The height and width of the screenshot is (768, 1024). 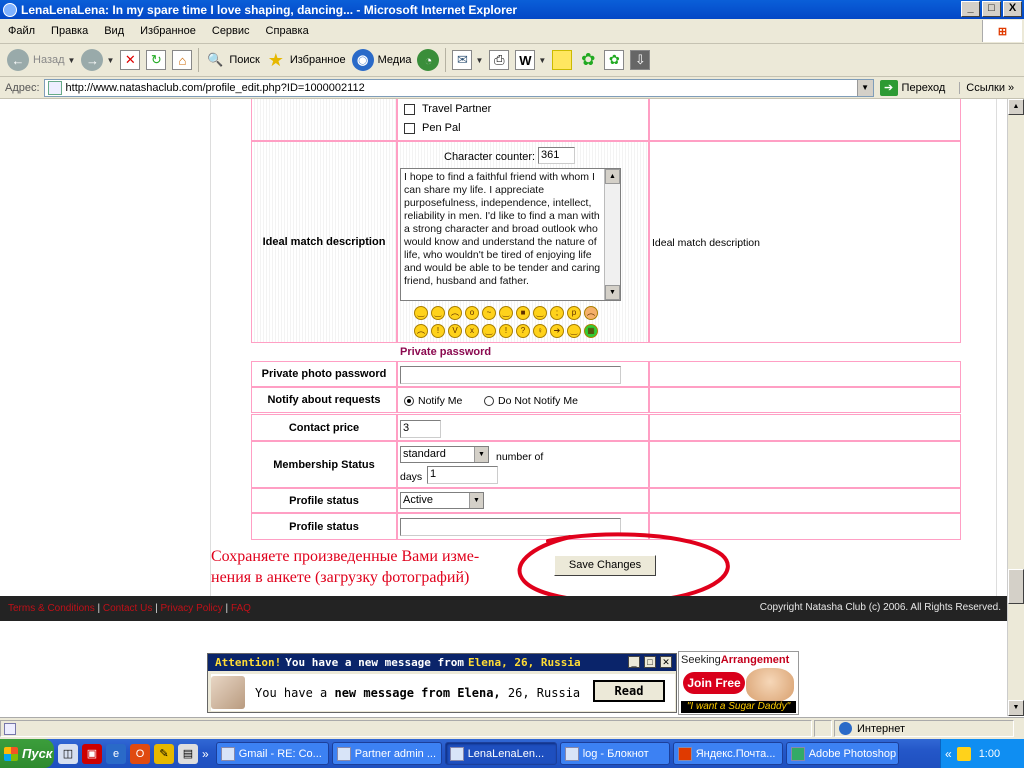 I want to click on menu-file: Файл, so click(x=21, y=31).